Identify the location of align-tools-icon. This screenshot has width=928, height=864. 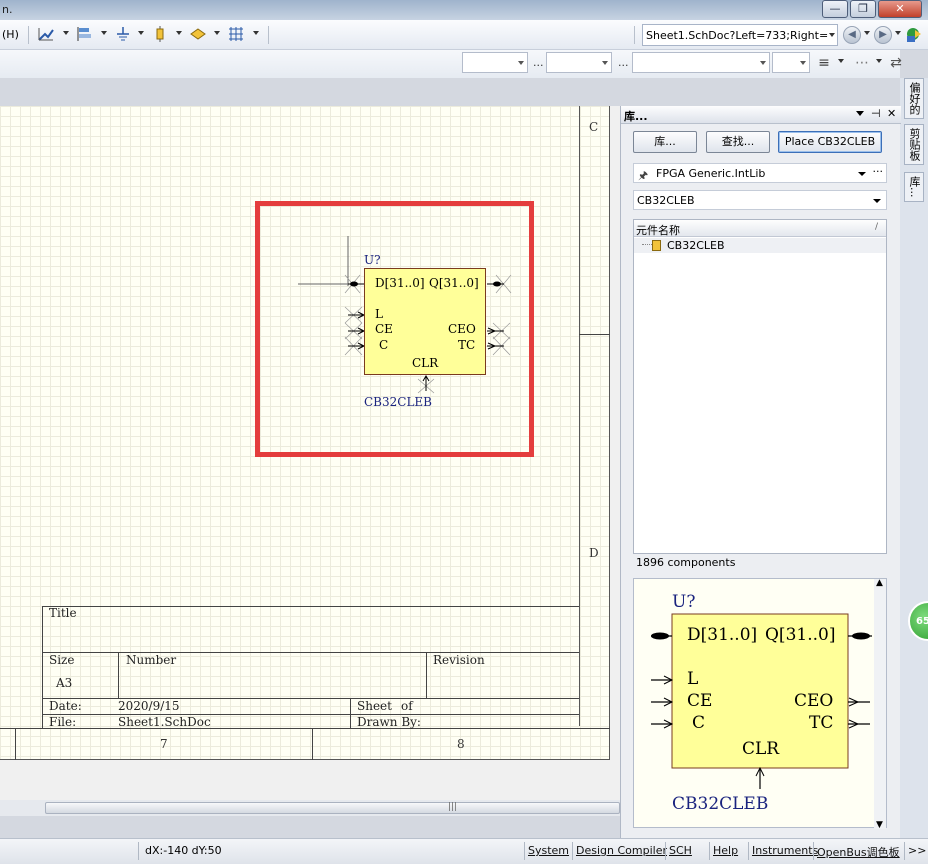
(85, 35).